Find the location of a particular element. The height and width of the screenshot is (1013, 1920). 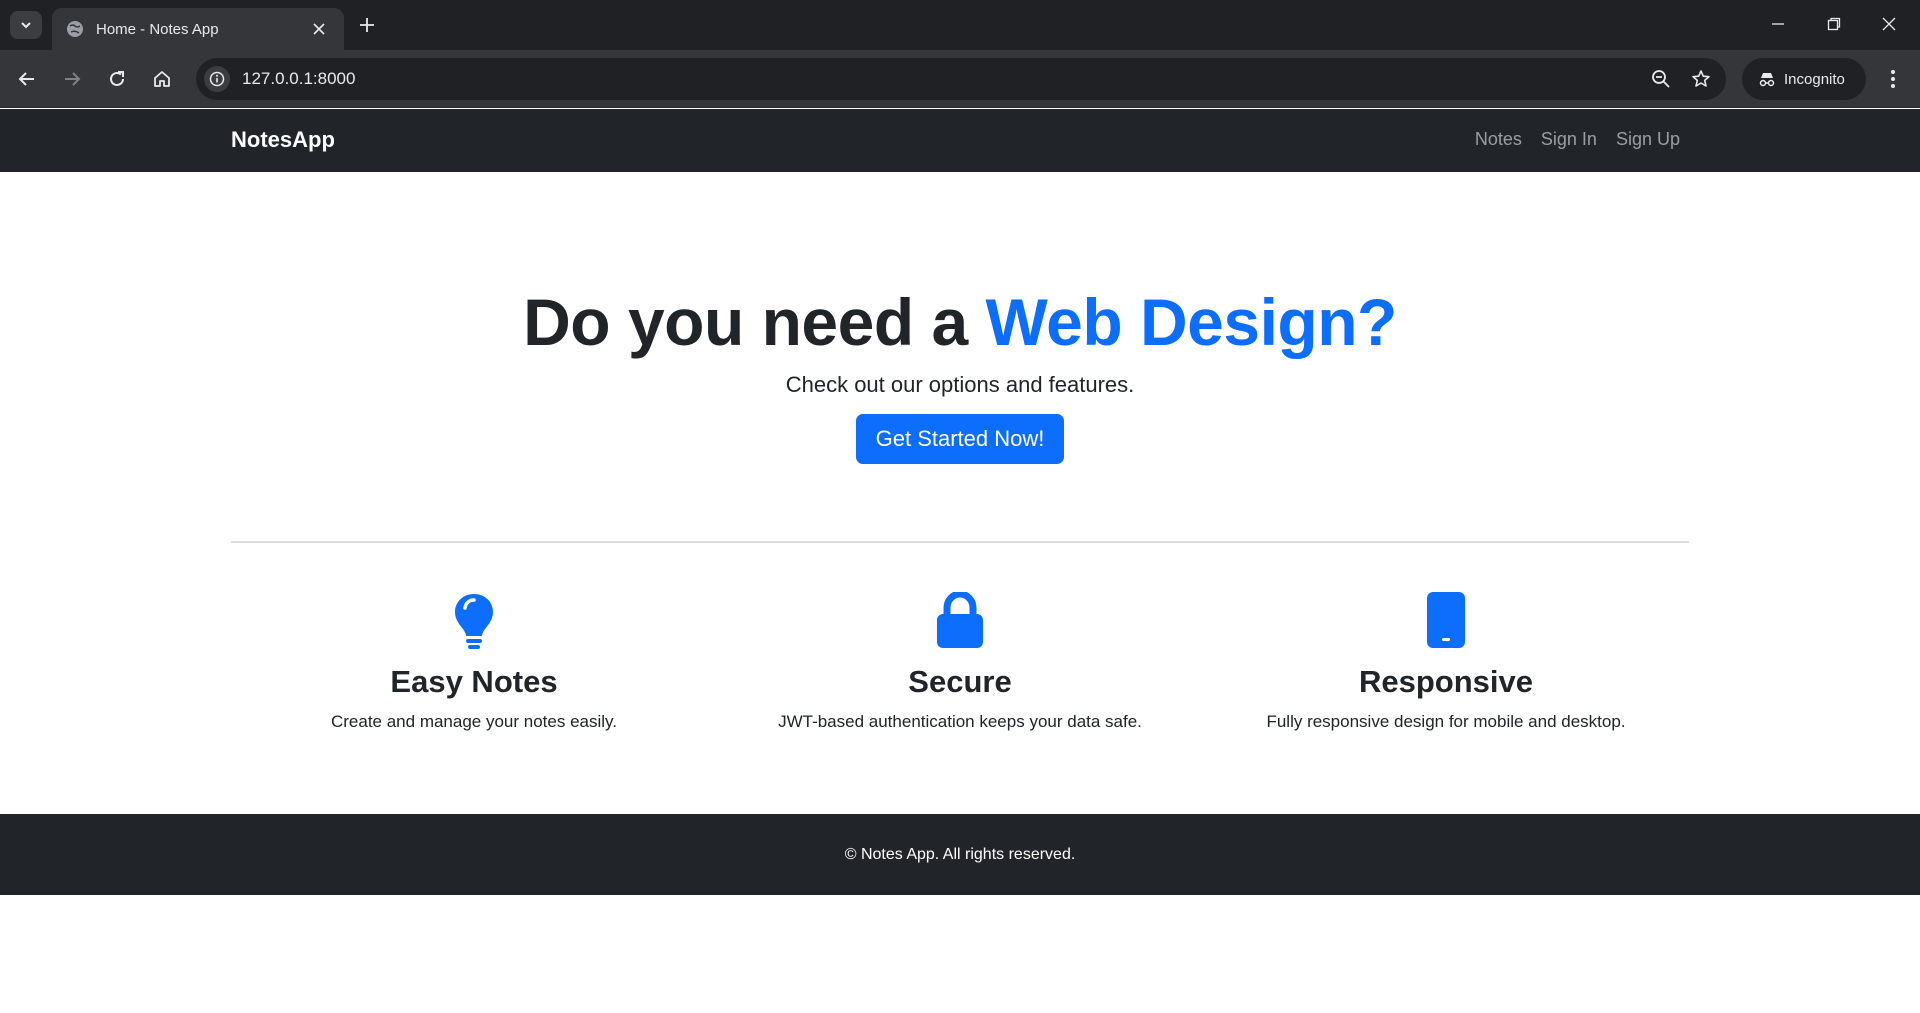

forward-button is located at coordinates (72, 79).